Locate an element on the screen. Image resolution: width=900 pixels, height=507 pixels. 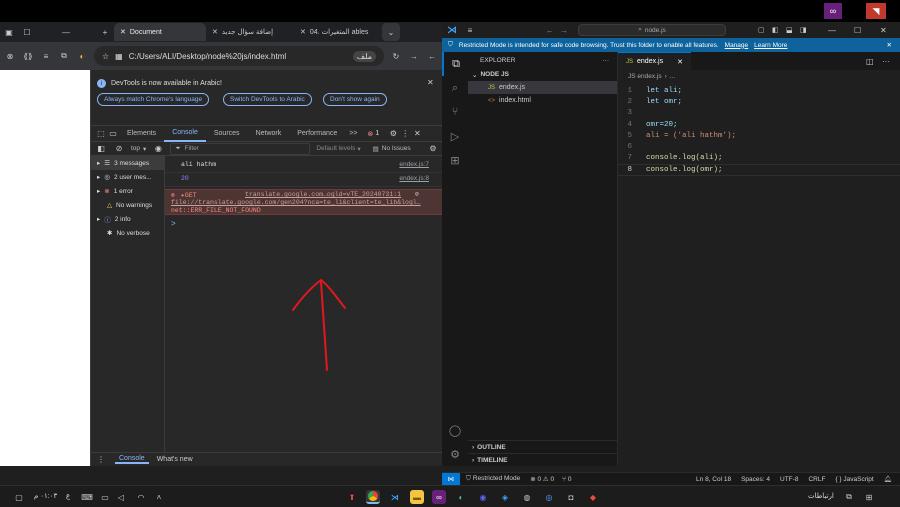
chrome-taskbar-icon is located at coordinates (373, 497).